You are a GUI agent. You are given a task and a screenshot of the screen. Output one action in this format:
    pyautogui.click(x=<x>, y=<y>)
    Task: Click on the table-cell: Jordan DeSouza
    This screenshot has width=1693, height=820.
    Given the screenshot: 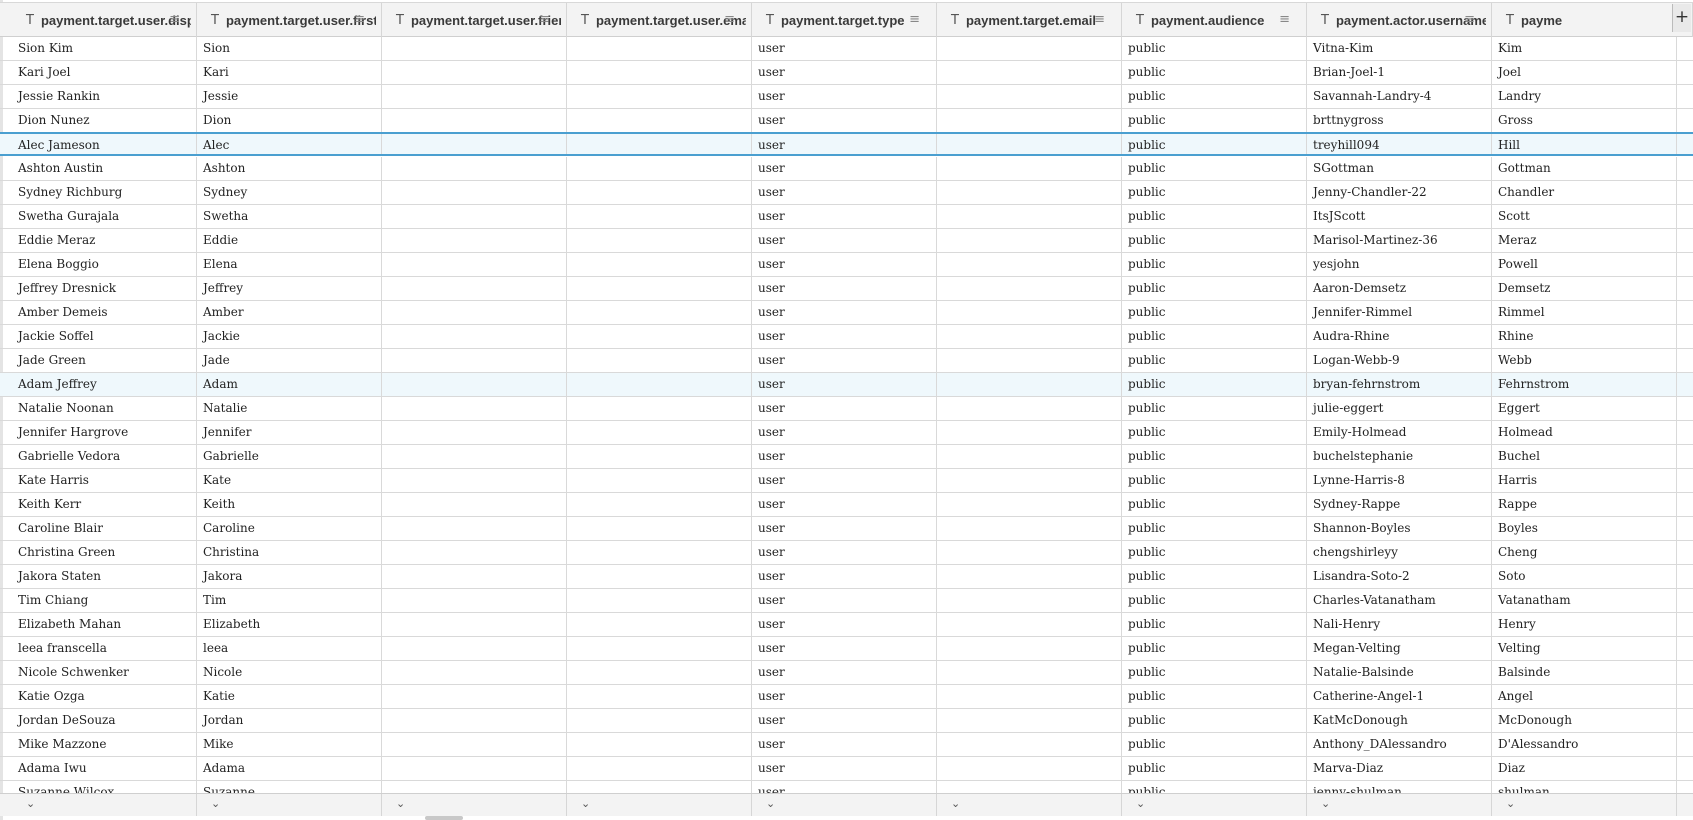 What is the action you would take?
    pyautogui.click(x=104, y=720)
    